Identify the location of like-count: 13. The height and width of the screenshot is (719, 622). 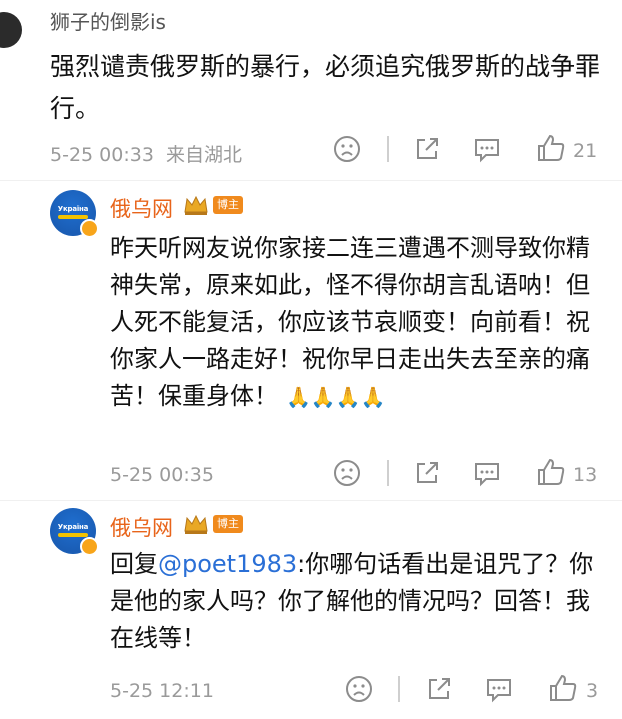
(585, 475).